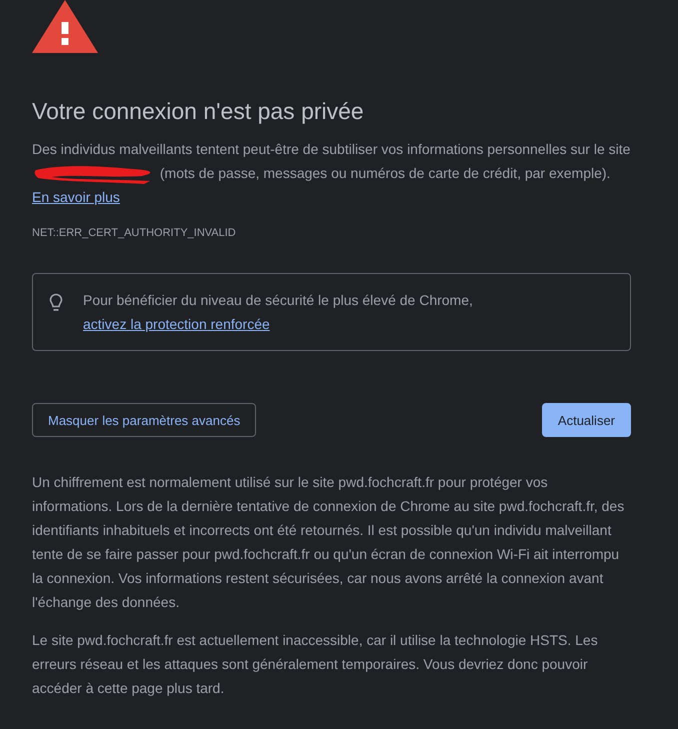  I want to click on warning-icon, so click(65, 26).